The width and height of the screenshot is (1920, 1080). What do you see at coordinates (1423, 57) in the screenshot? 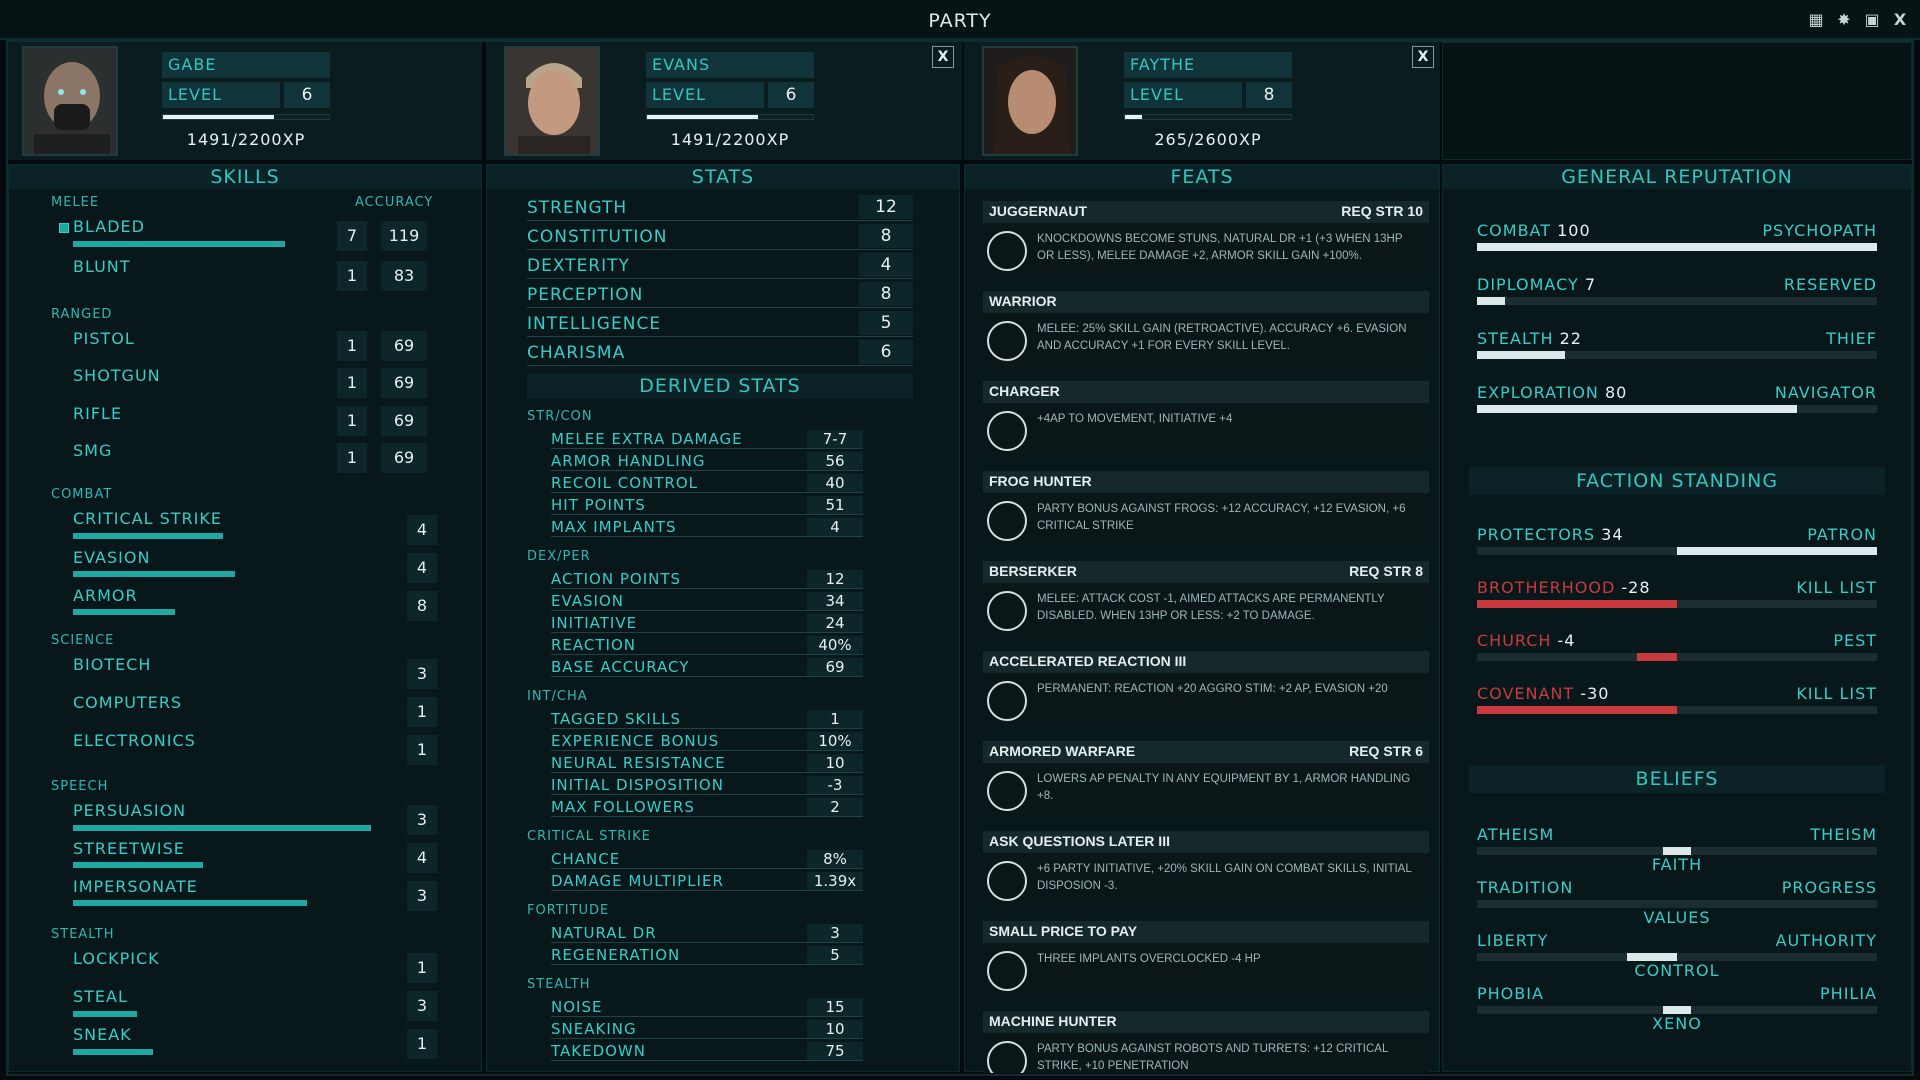
I see `remove-faythe-button: X` at bounding box center [1423, 57].